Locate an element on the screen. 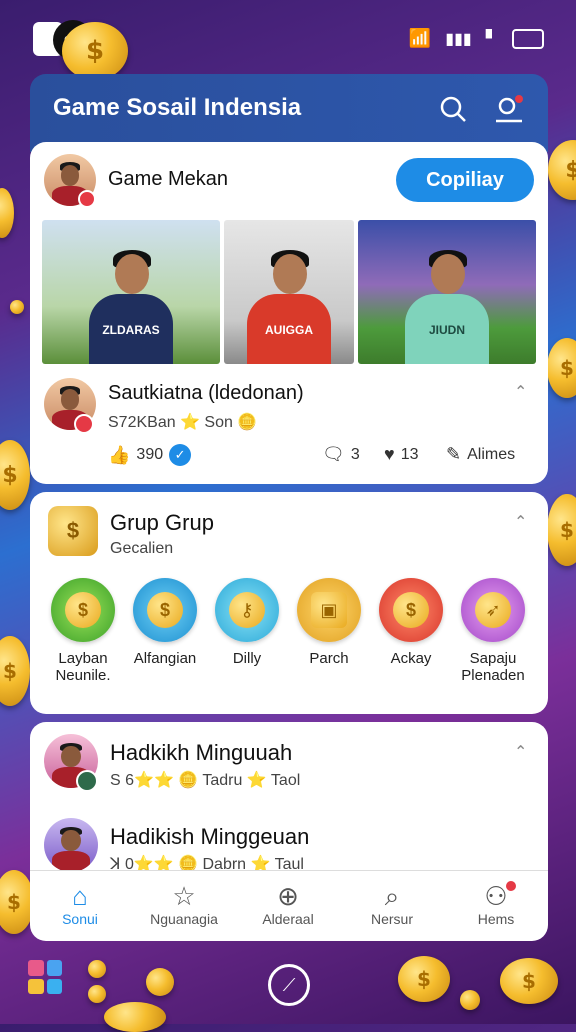  group-item: ▣ Parch is located at coordinates (329, 622).